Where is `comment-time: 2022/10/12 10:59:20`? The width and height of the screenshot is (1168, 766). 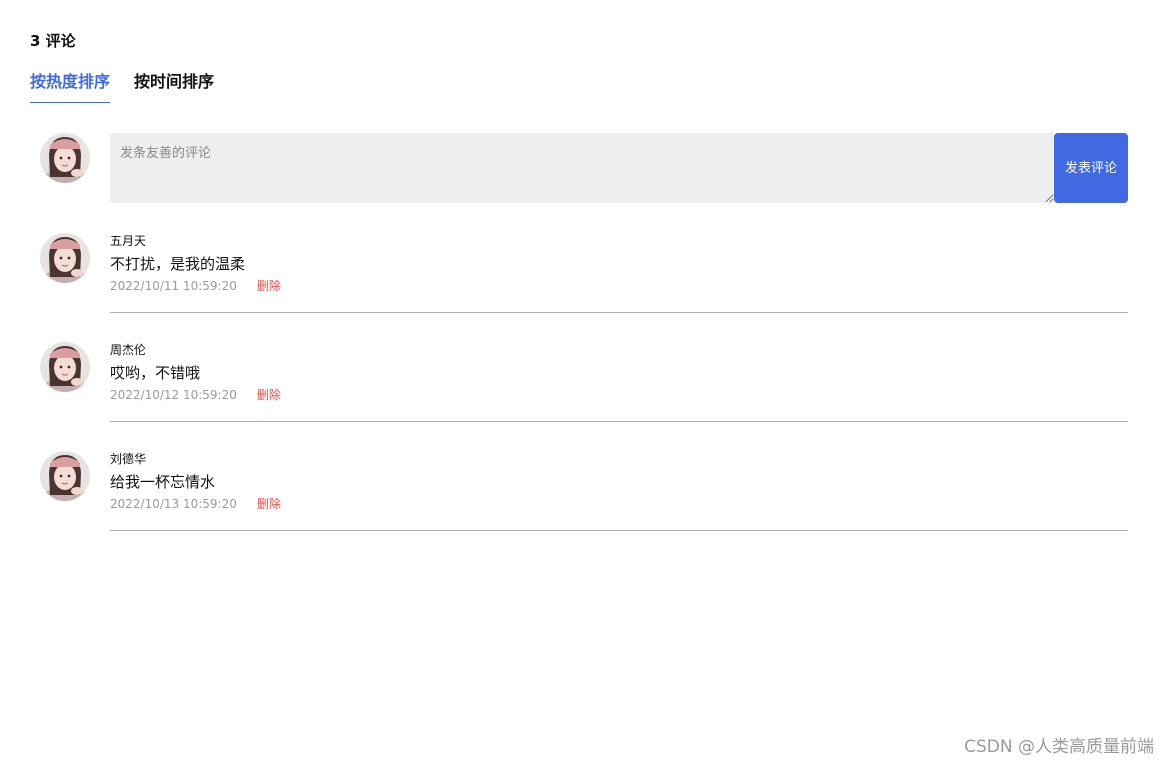 comment-time: 2022/10/12 10:59:20 is located at coordinates (173, 395).